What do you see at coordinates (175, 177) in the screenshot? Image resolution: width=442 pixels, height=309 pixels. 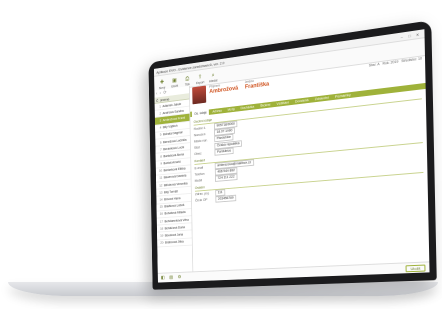 I see `row-name: Bauerová Daniela` at bounding box center [175, 177].